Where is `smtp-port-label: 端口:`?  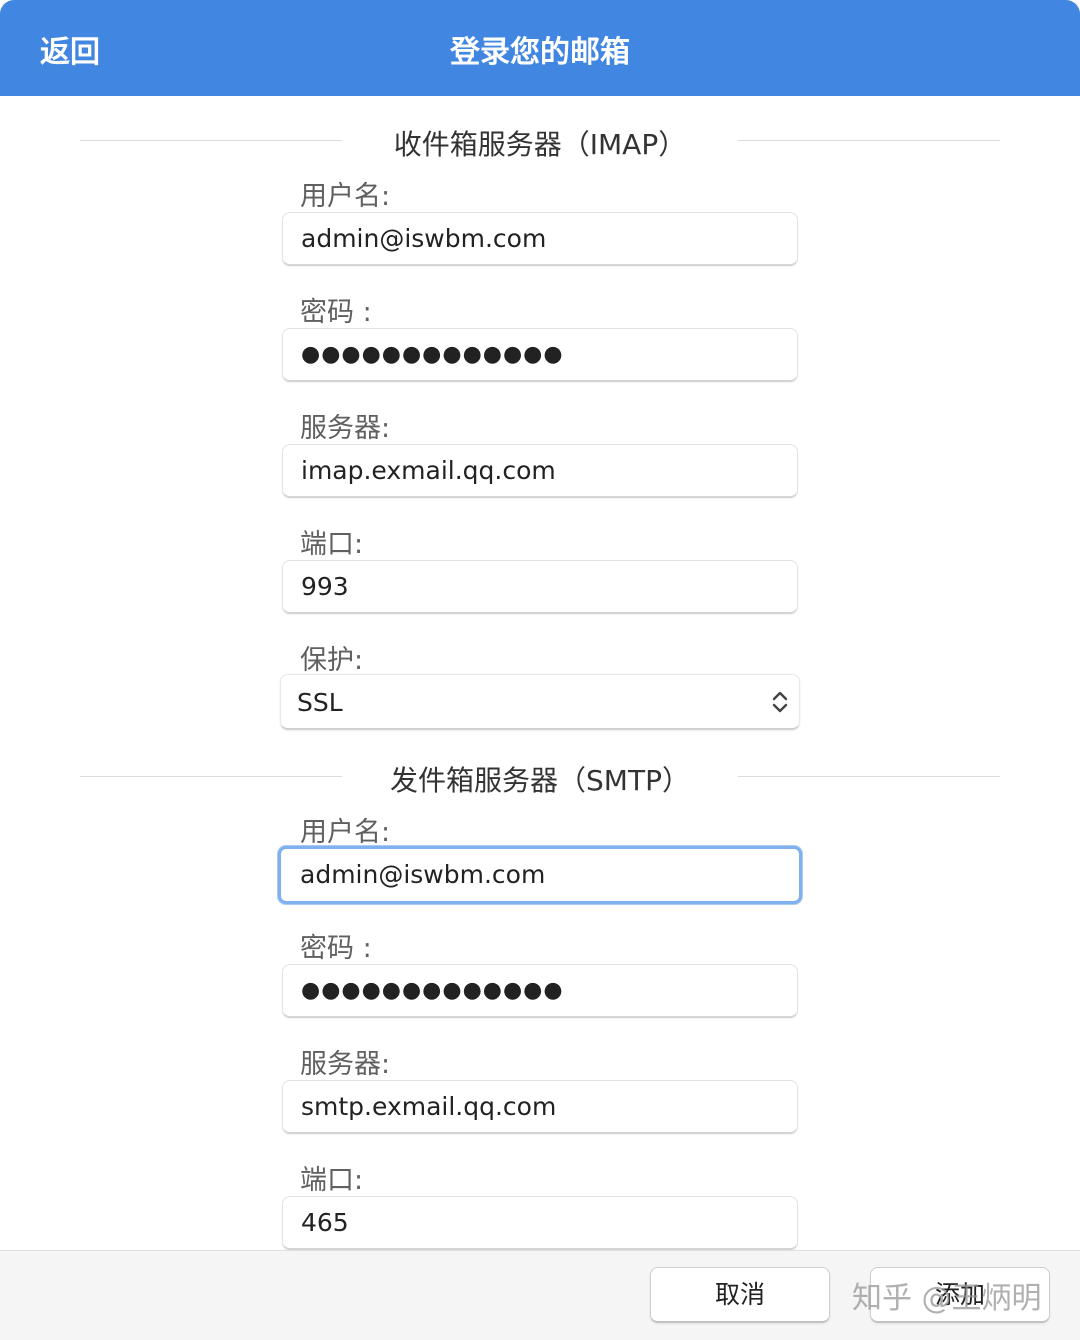 smtp-port-label: 端口: is located at coordinates (332, 1180).